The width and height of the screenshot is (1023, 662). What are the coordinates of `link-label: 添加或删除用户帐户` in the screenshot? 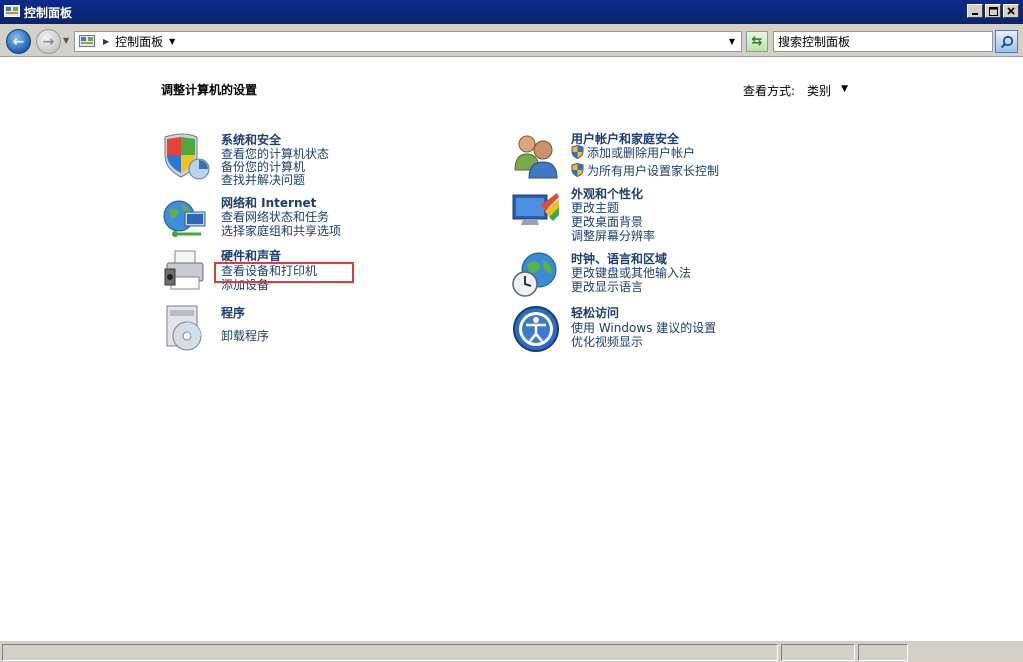 It's located at (641, 153).